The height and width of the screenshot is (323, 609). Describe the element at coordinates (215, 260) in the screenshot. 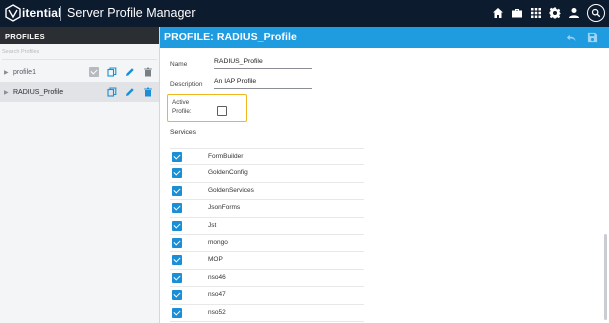

I see `service-name: MOP` at that location.